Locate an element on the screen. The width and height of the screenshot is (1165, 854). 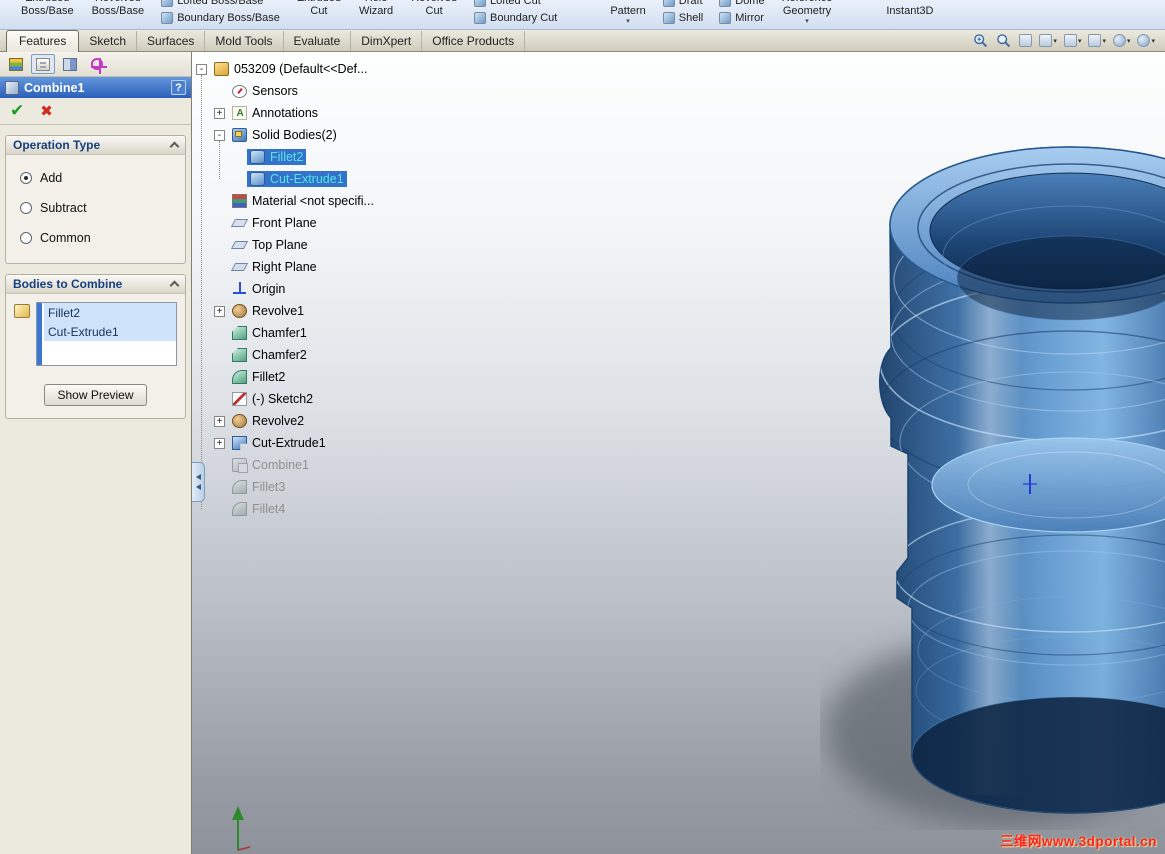
featuremanager-tab-icon is located at coordinates (16, 64).